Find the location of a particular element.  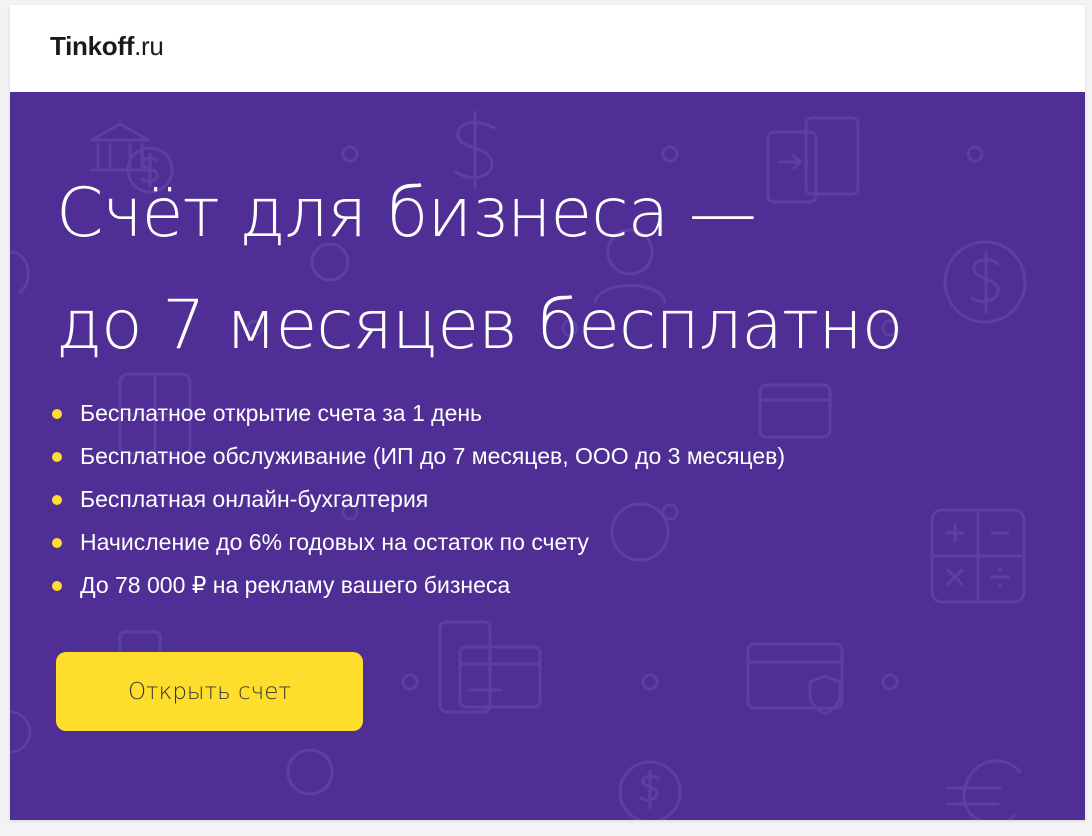

logo-tld: .ru is located at coordinates (149, 46).